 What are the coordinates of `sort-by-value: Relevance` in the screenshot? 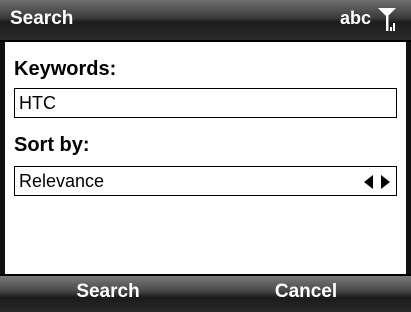 It's located at (62, 181).